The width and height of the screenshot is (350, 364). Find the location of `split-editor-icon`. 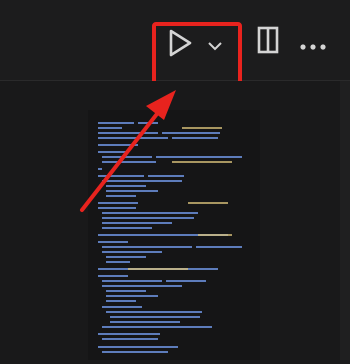

split-editor-icon is located at coordinates (268, 40).